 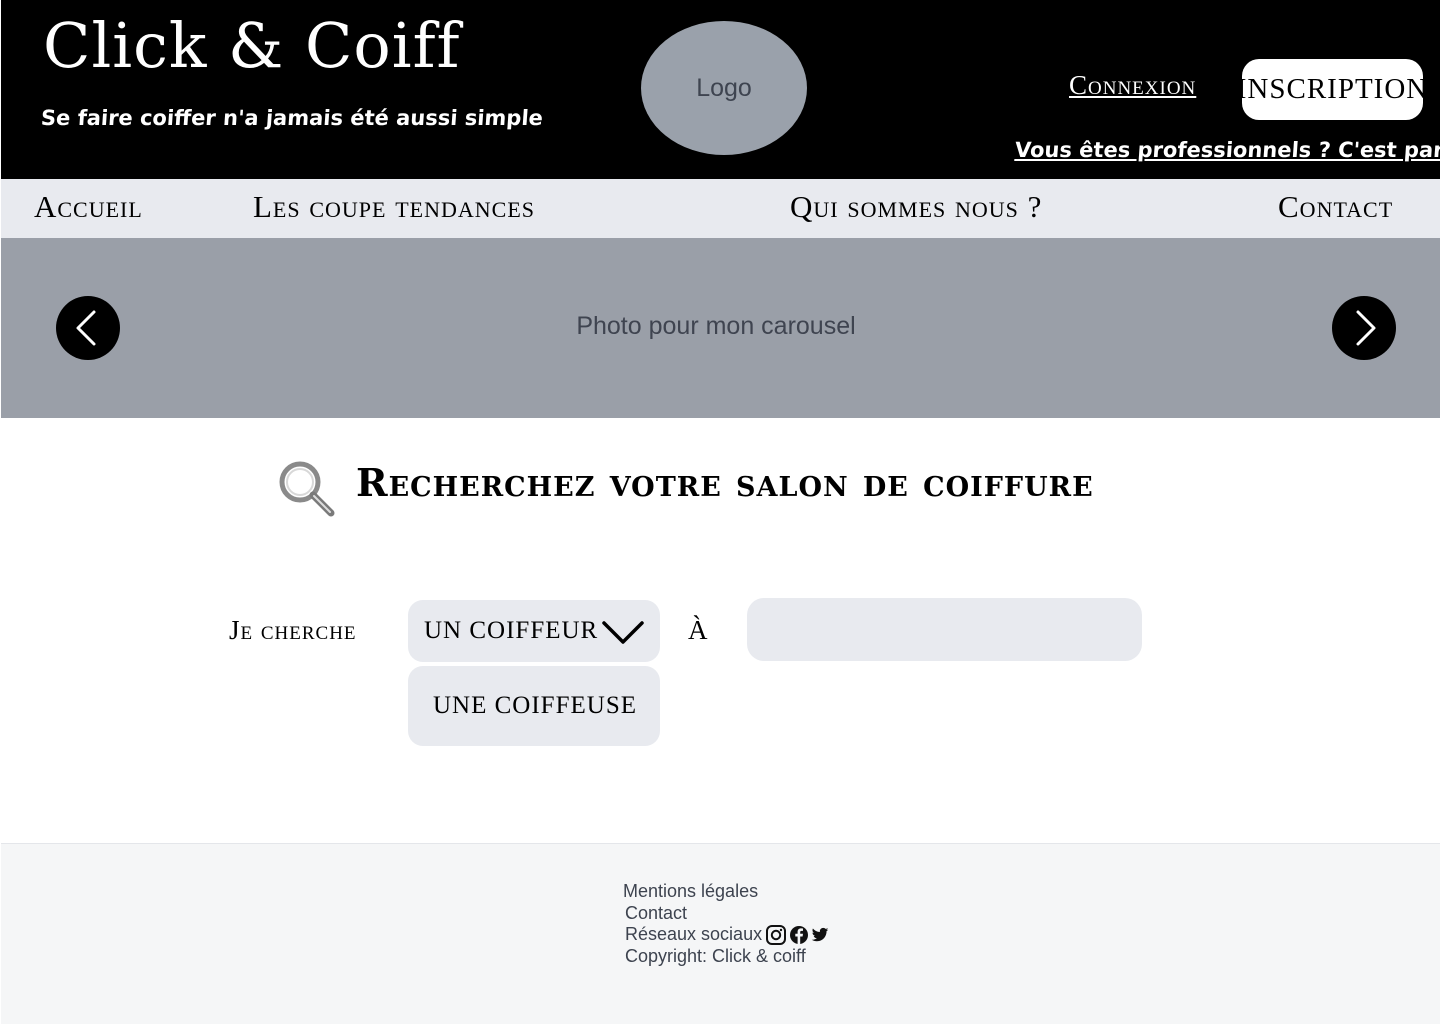 I want to click on brand-title: Click & Coiff, so click(x=251, y=46).